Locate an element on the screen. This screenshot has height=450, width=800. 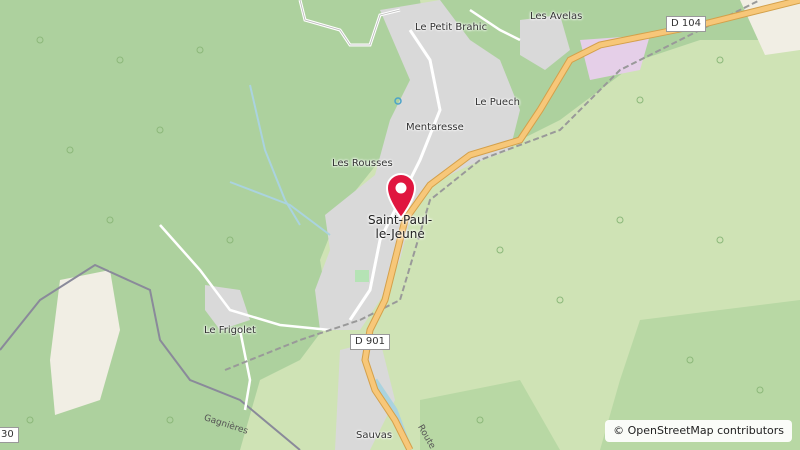
place-label-le-puech: Le Puech is located at coordinates (497, 102).